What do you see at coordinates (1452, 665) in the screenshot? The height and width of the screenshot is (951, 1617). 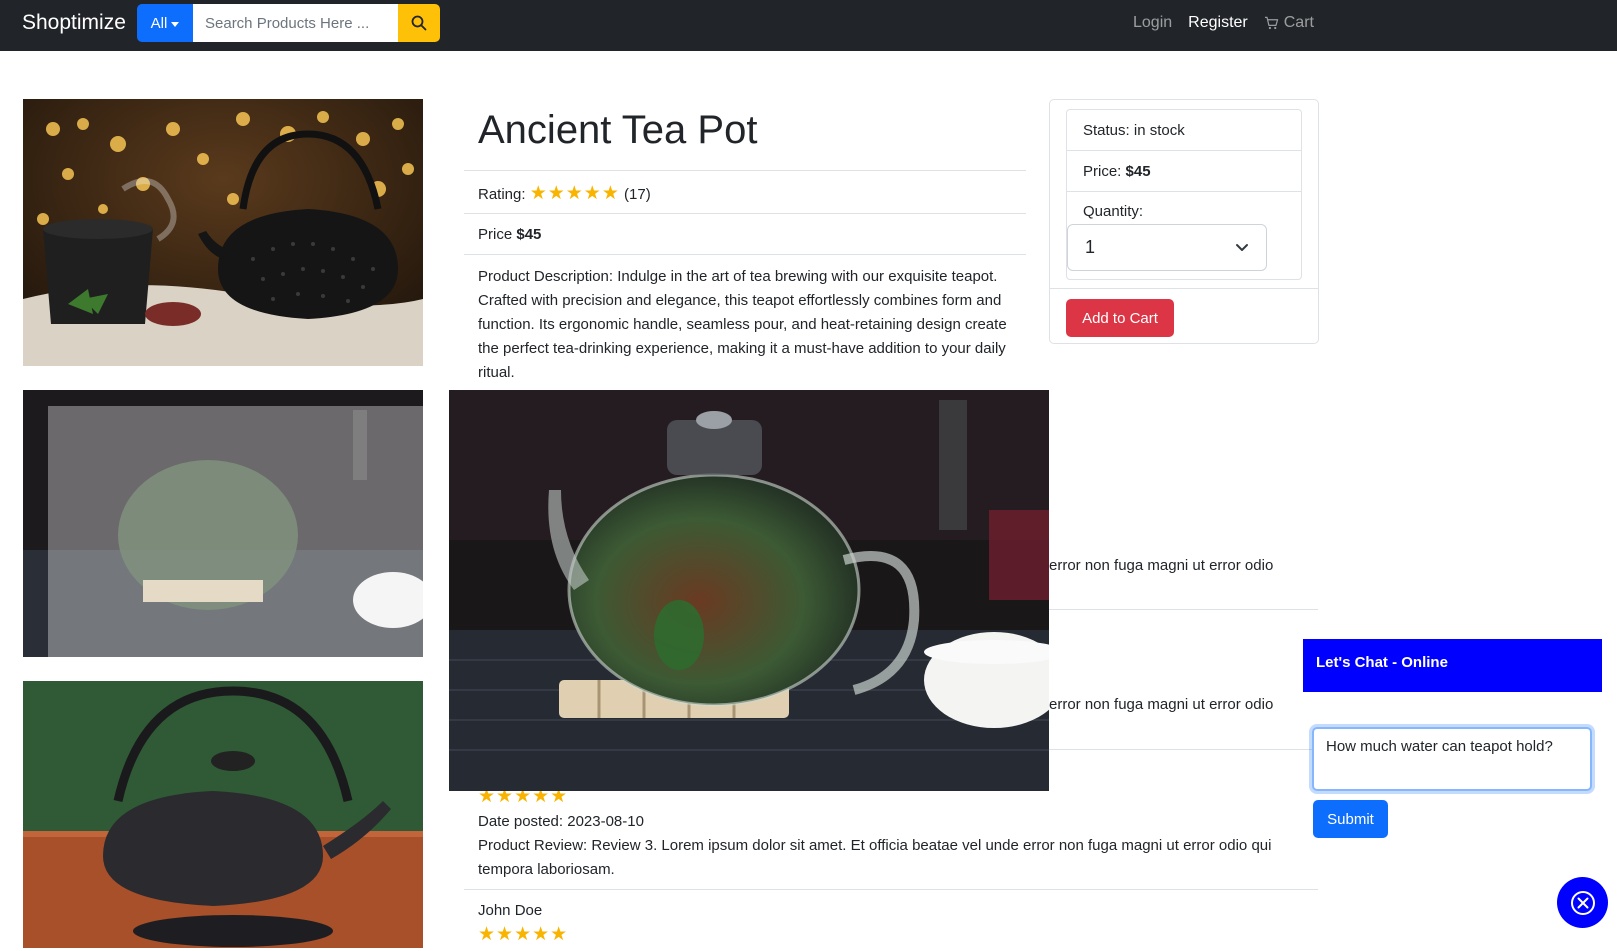 I see `chat-header: Let's Chat - Online` at bounding box center [1452, 665].